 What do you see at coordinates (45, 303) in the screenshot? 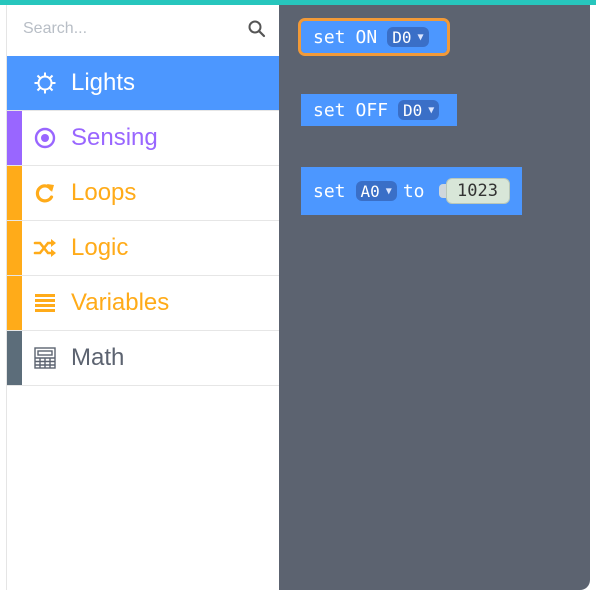
I see `list-icon` at bounding box center [45, 303].